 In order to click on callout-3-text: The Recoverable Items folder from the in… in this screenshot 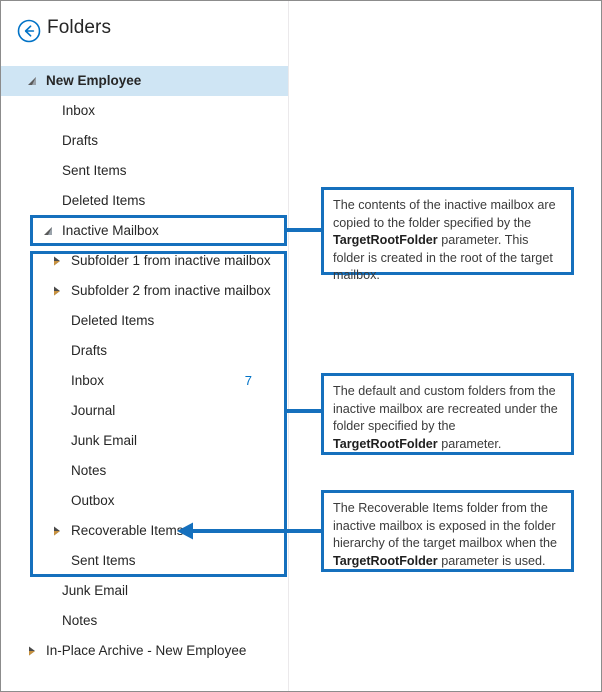, I will do `click(445, 534)`.